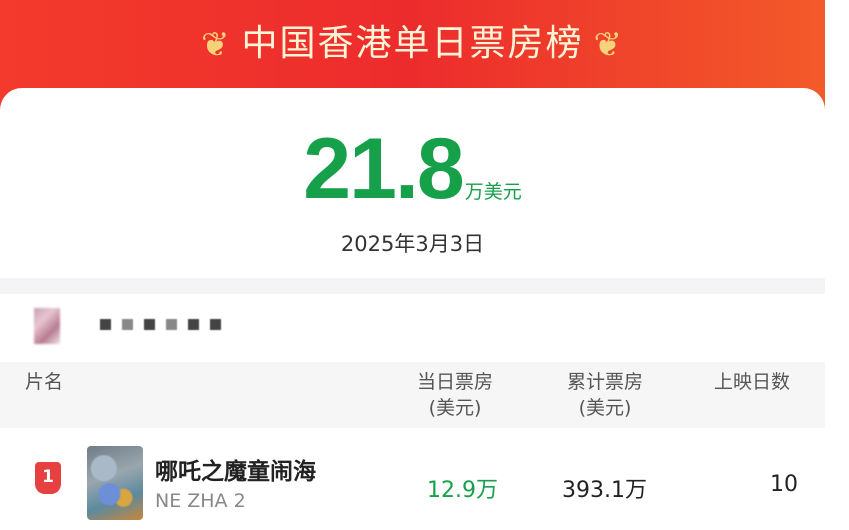 This screenshot has width=849, height=530. I want to click on daily-box-office: 12.9万, so click(462, 490).